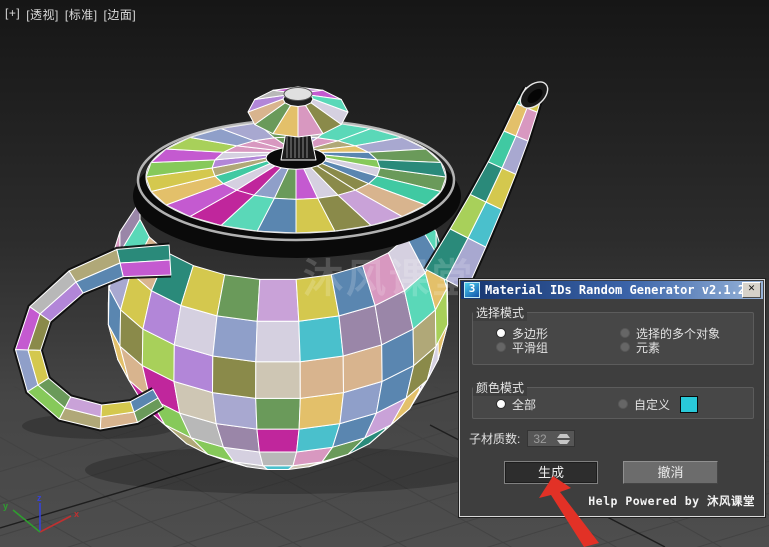  Describe the element at coordinates (81, 14) in the screenshot. I see `viewport-shading-menu: [标准]` at that location.